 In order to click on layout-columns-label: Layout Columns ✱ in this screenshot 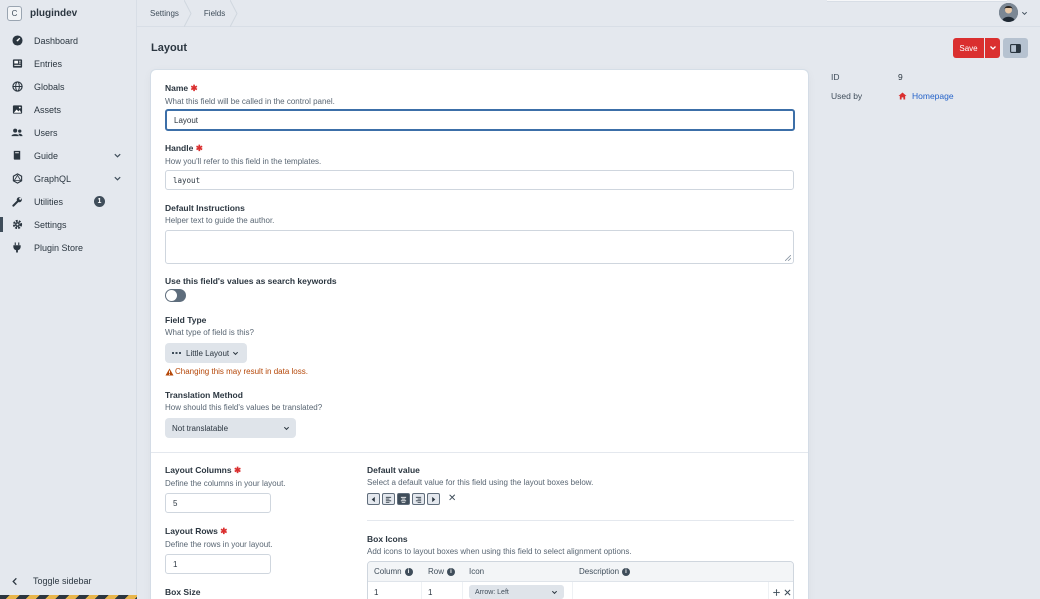, I will do `click(203, 470)`.